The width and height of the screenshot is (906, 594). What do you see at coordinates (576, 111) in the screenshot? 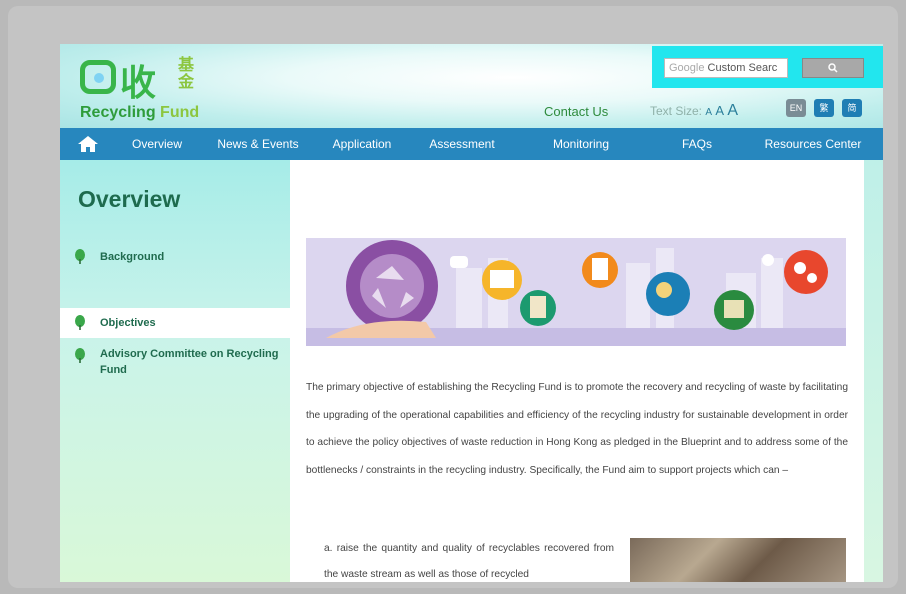
I see `contact-us-link: Contact Us` at bounding box center [576, 111].